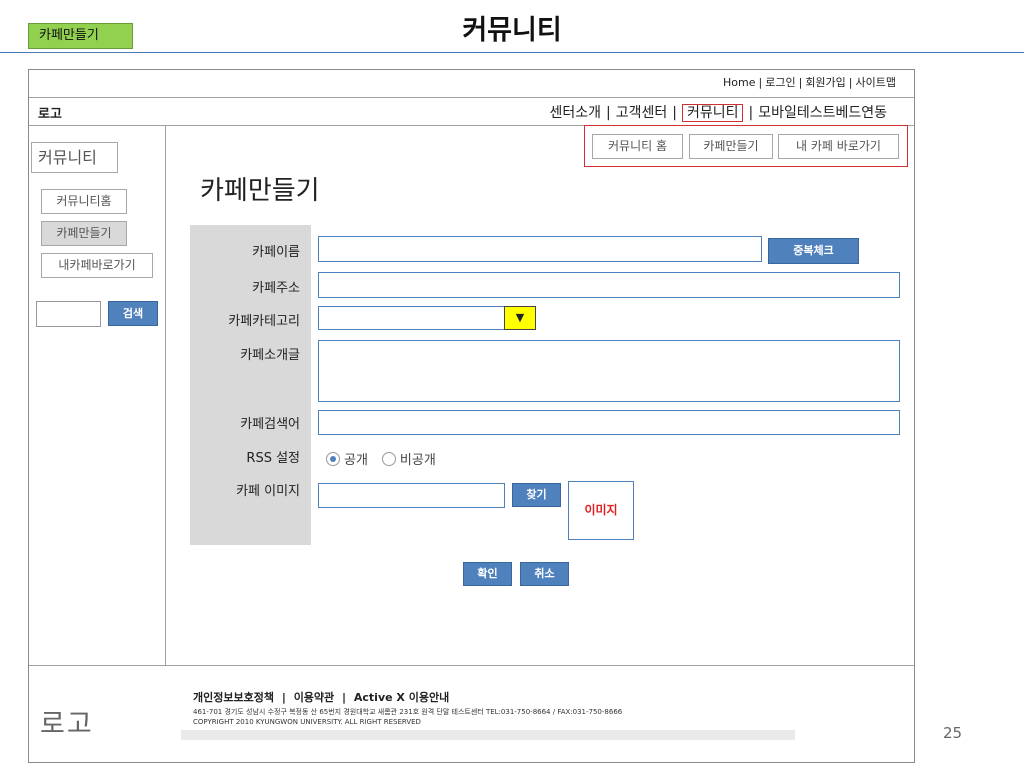 The width and height of the screenshot is (1024, 768). Describe the element at coordinates (731, 146) in the screenshot. I see `tab-create-cafe: 카페만들기` at that location.